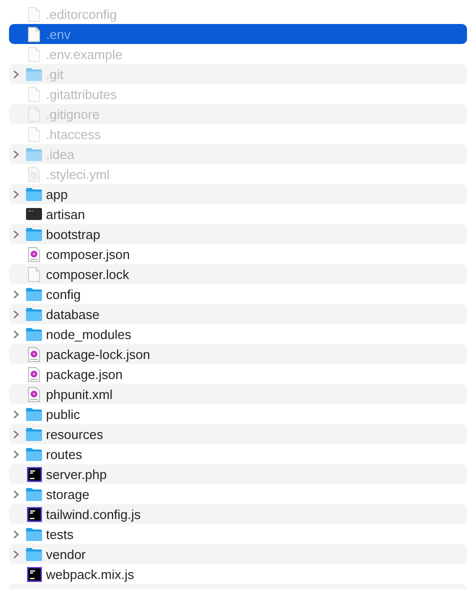 This screenshot has height=589, width=472. I want to click on file-name: .editorconfig, so click(81, 14).